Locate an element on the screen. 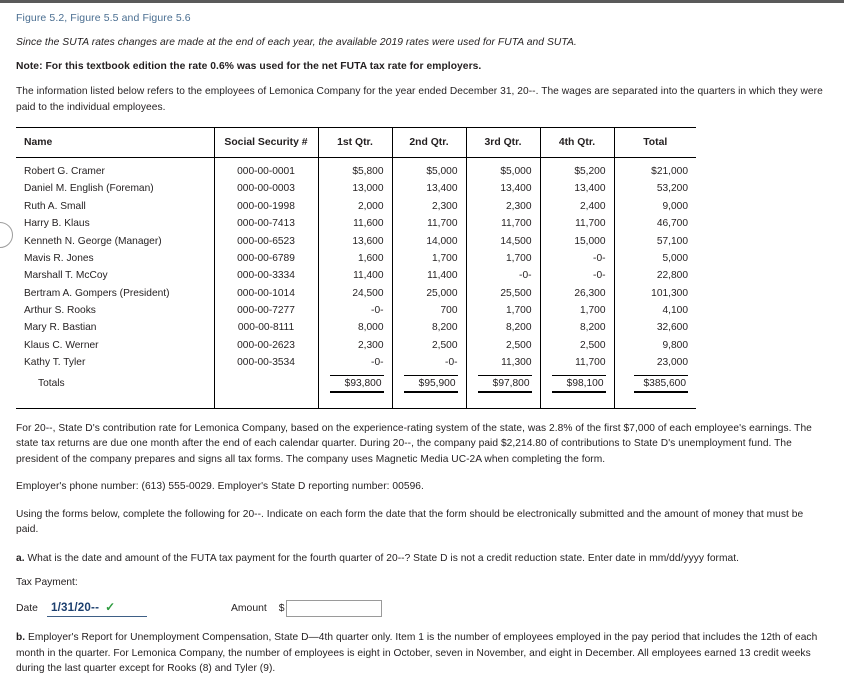 This screenshot has height=681, width=844. cell-q4: $5,200 is located at coordinates (576, 169).